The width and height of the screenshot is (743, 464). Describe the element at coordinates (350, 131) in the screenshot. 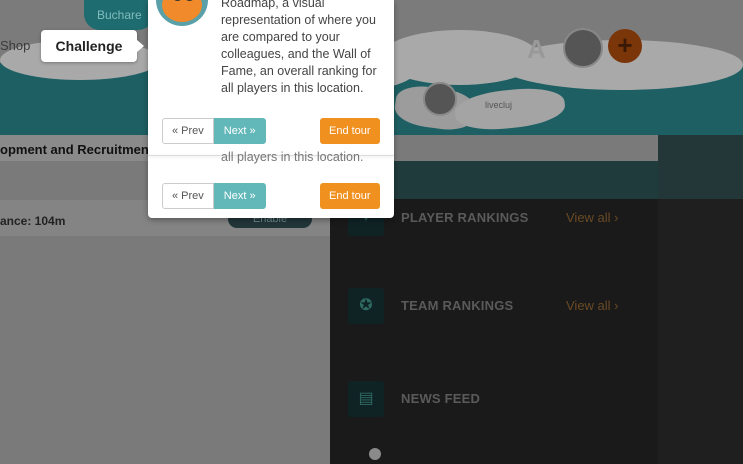

I see `end-tour-button: End tour` at that location.